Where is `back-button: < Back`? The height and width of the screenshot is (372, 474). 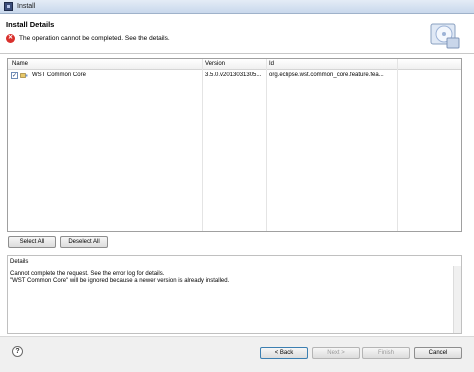
back-button: < Back is located at coordinates (284, 353).